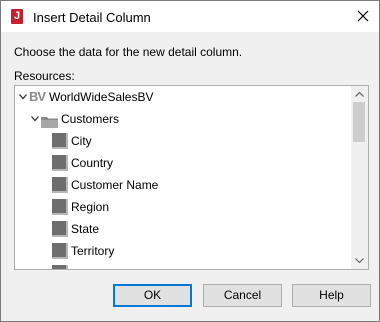 Image resolution: width=380 pixels, height=322 pixels. I want to click on tree-node-label: Country, so click(92, 163).